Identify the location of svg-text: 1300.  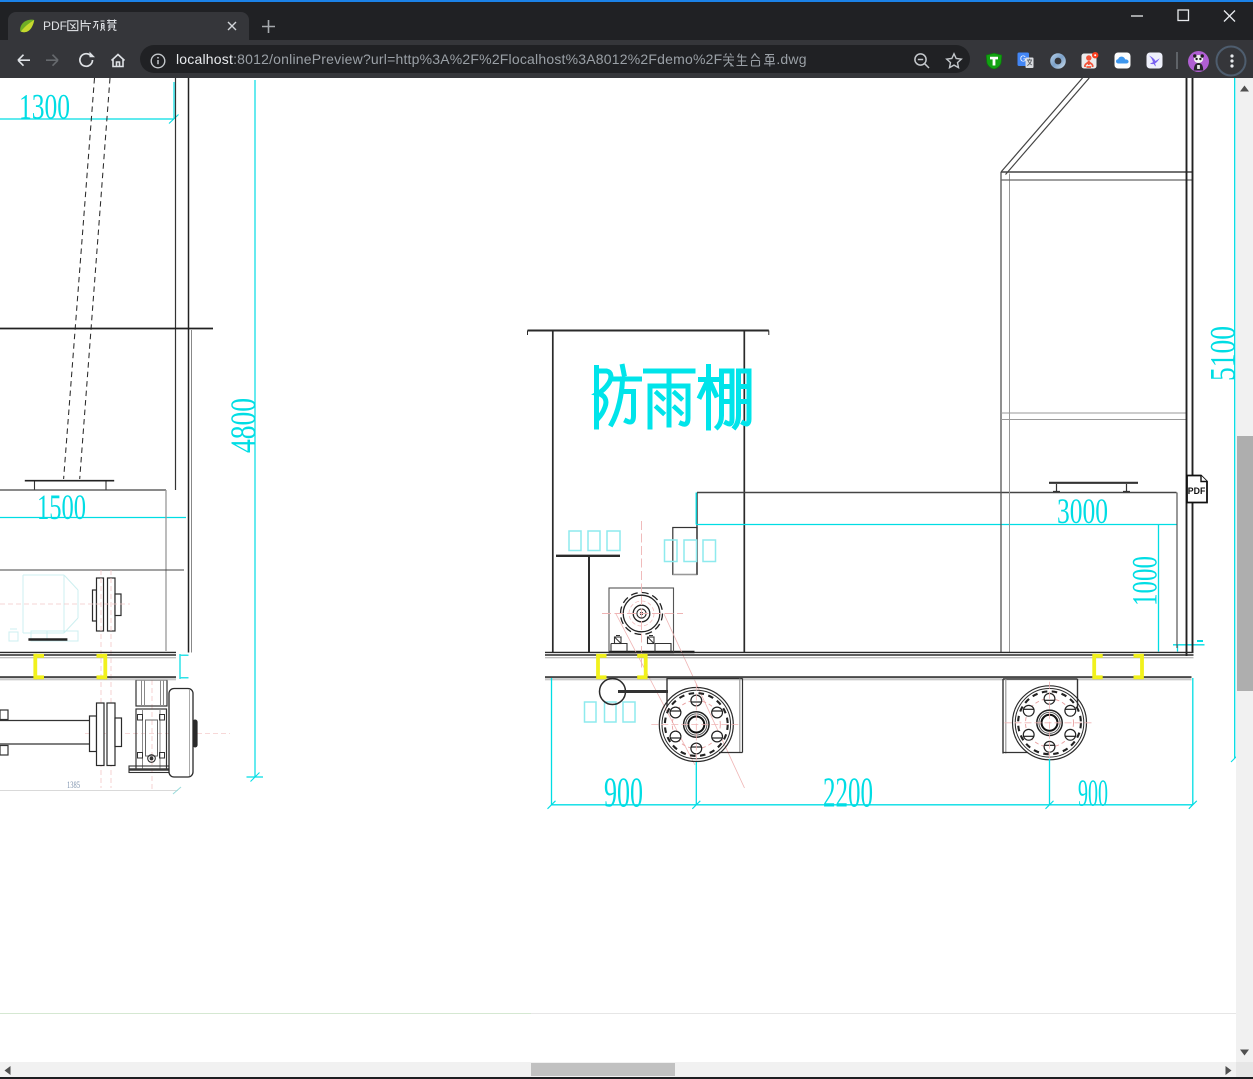
(44, 107).